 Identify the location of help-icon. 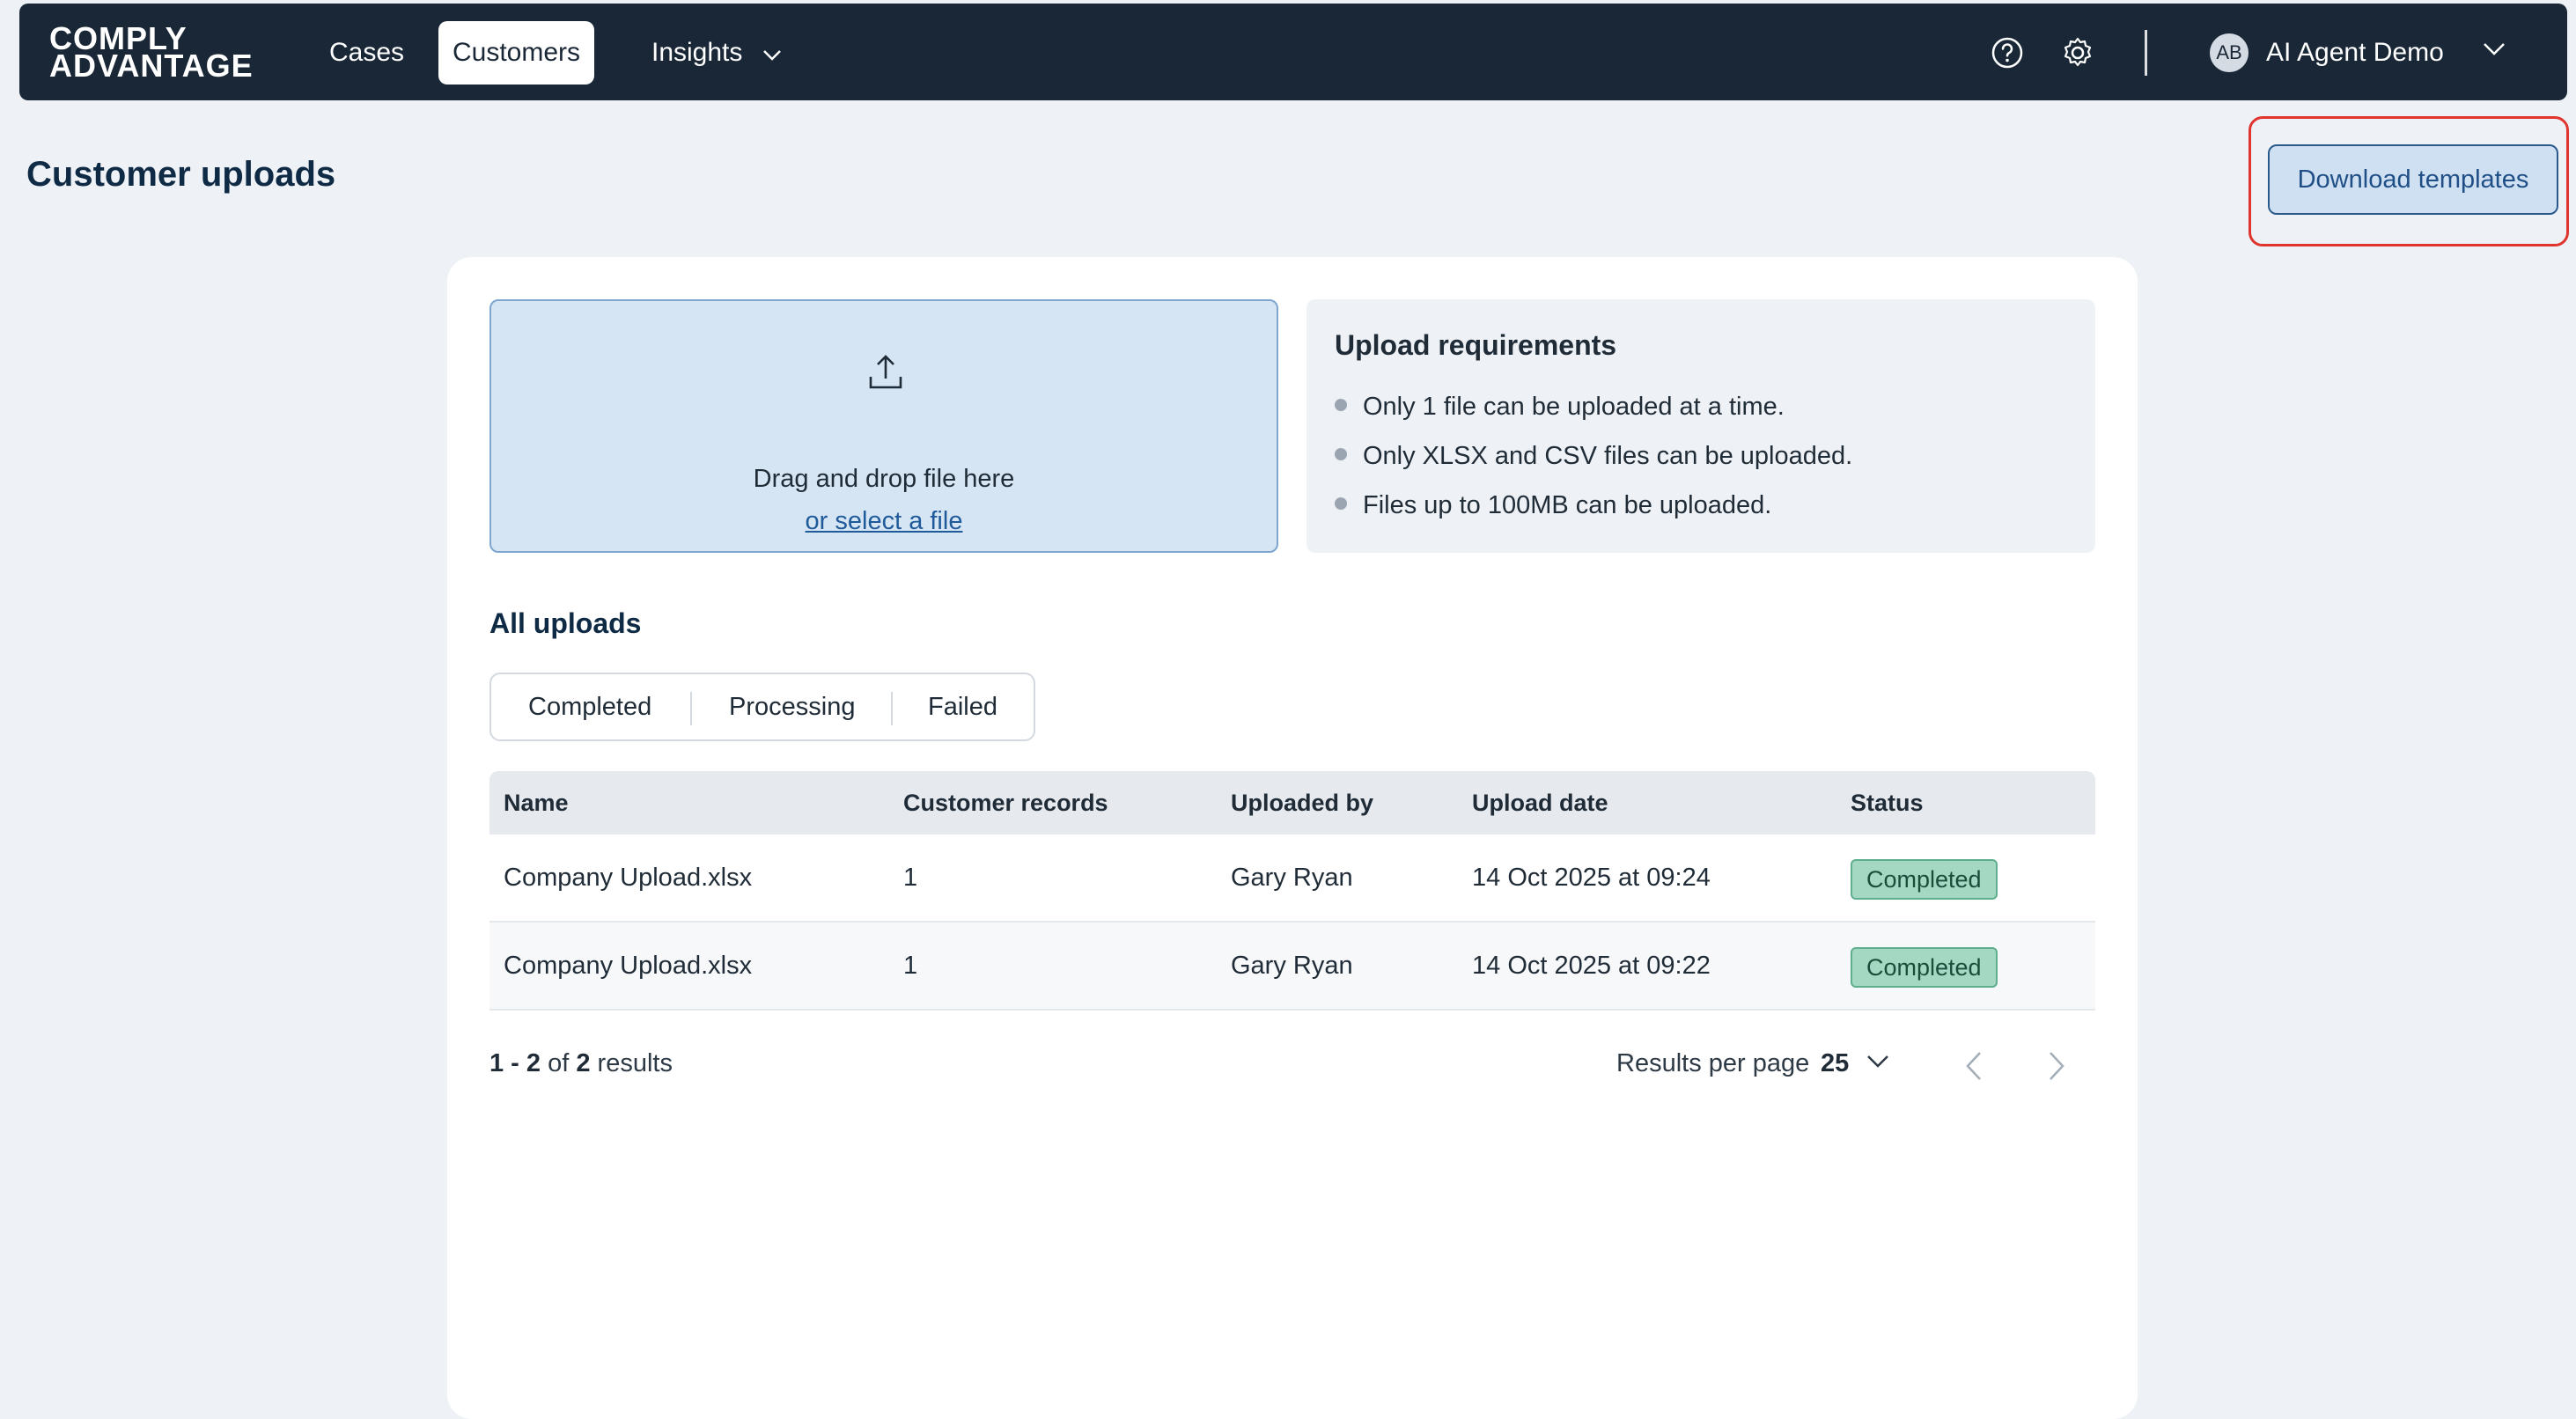
(2007, 52).